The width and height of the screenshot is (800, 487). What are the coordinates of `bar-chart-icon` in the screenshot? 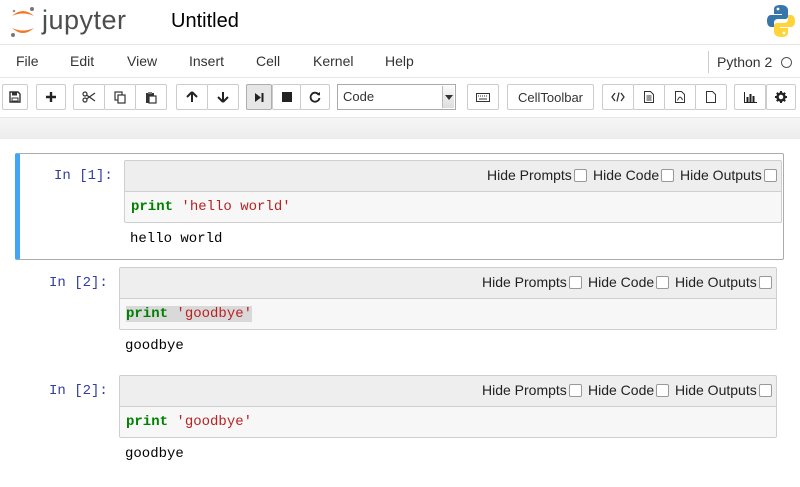 It's located at (750, 97).